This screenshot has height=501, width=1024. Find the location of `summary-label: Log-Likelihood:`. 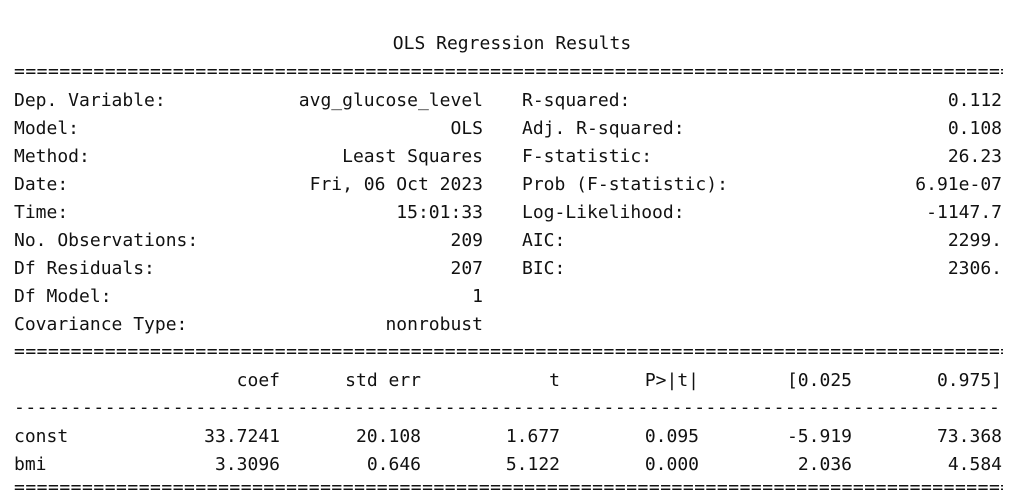

summary-label: Log-Likelihood: is located at coordinates (603, 212).